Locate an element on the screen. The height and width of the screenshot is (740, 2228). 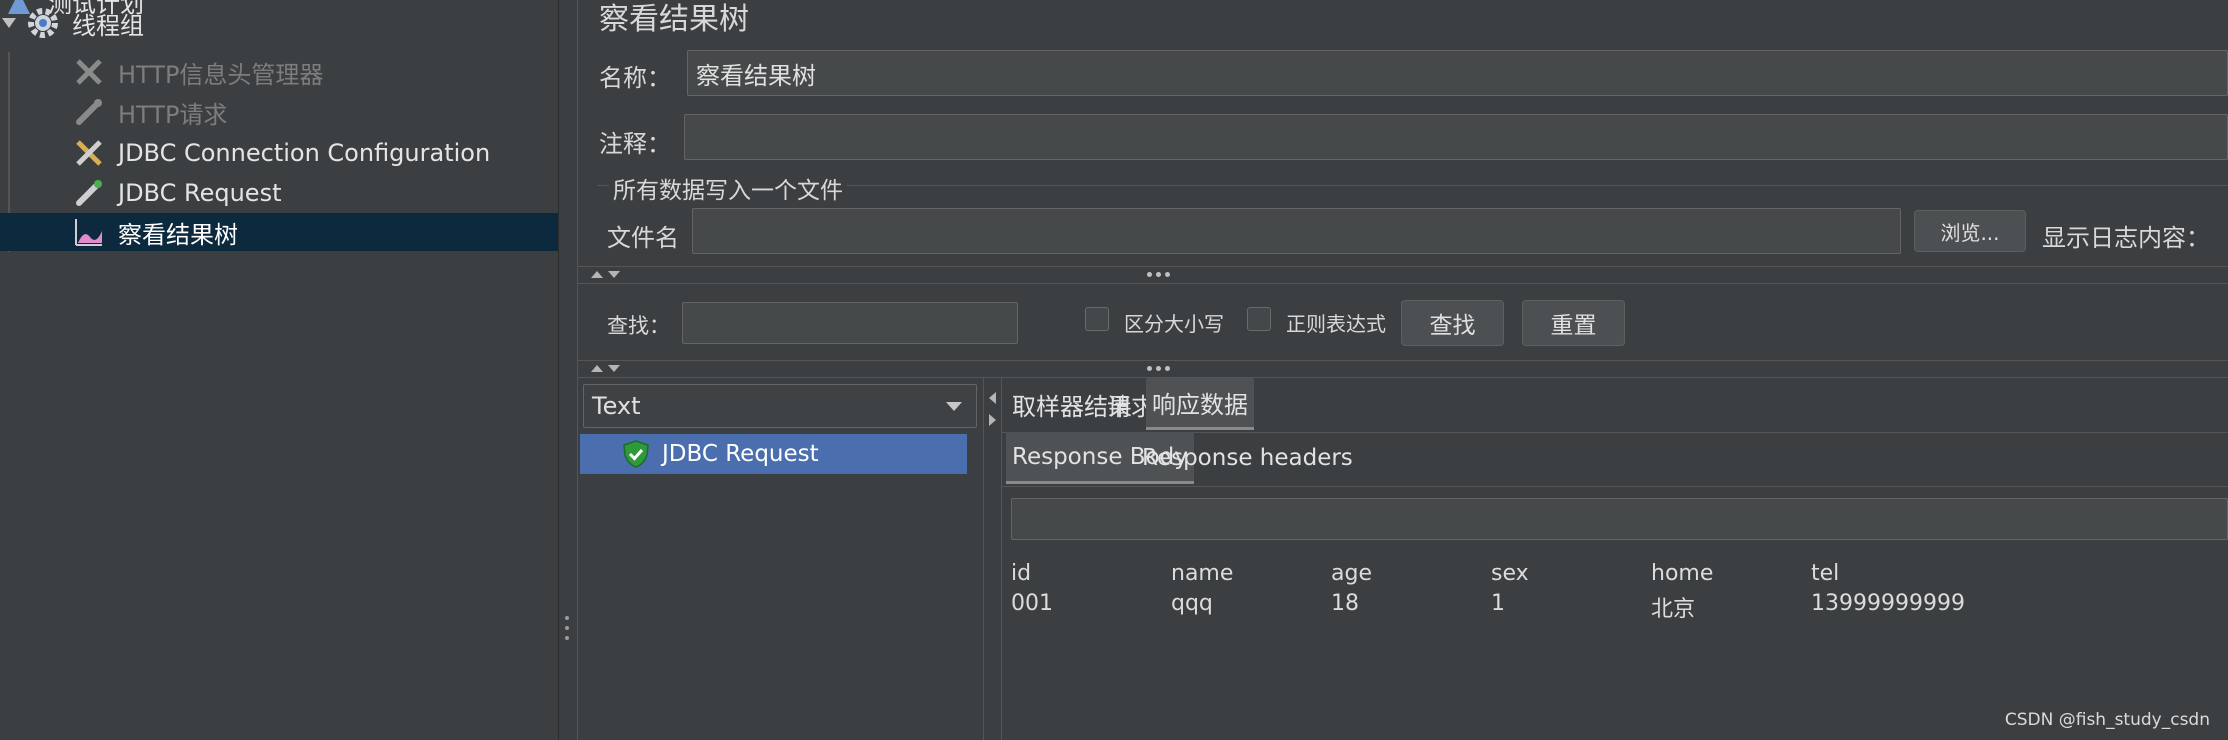
subtab-underline is located at coordinates (1615, 486).